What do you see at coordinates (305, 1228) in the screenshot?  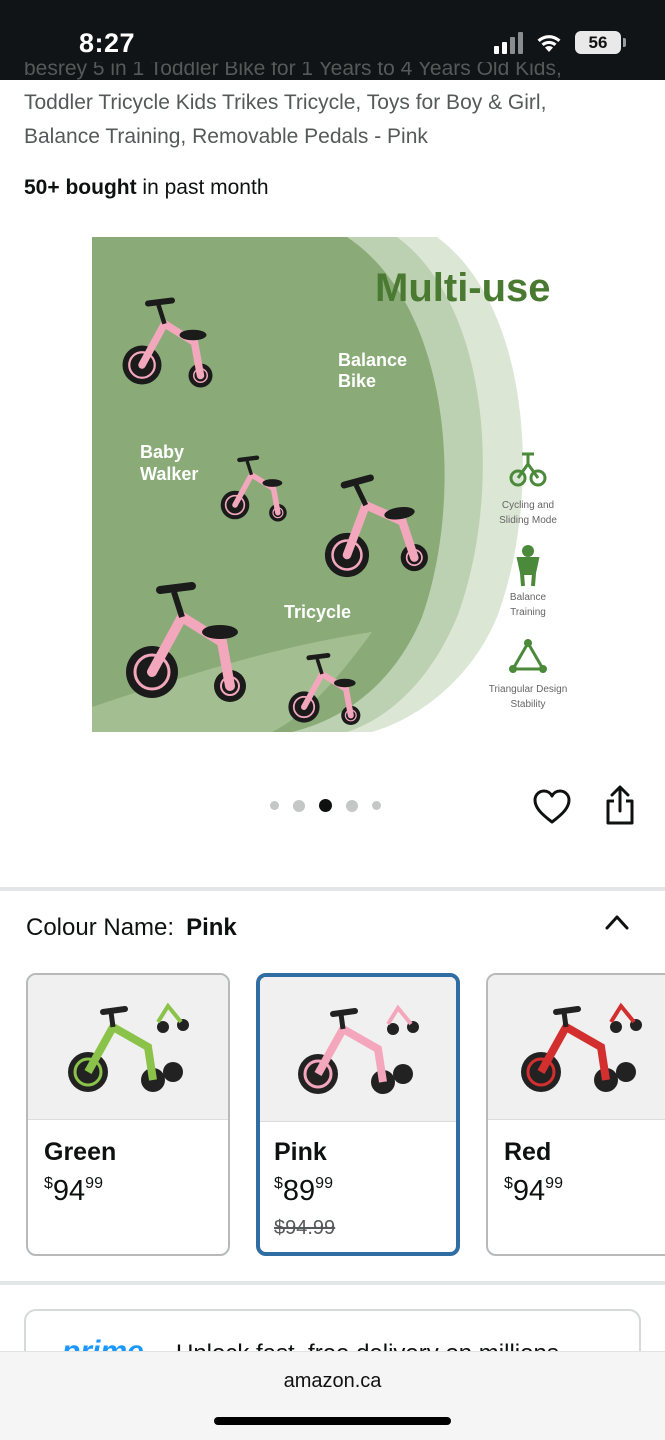 I see `swatch-was-price: $94.99` at bounding box center [305, 1228].